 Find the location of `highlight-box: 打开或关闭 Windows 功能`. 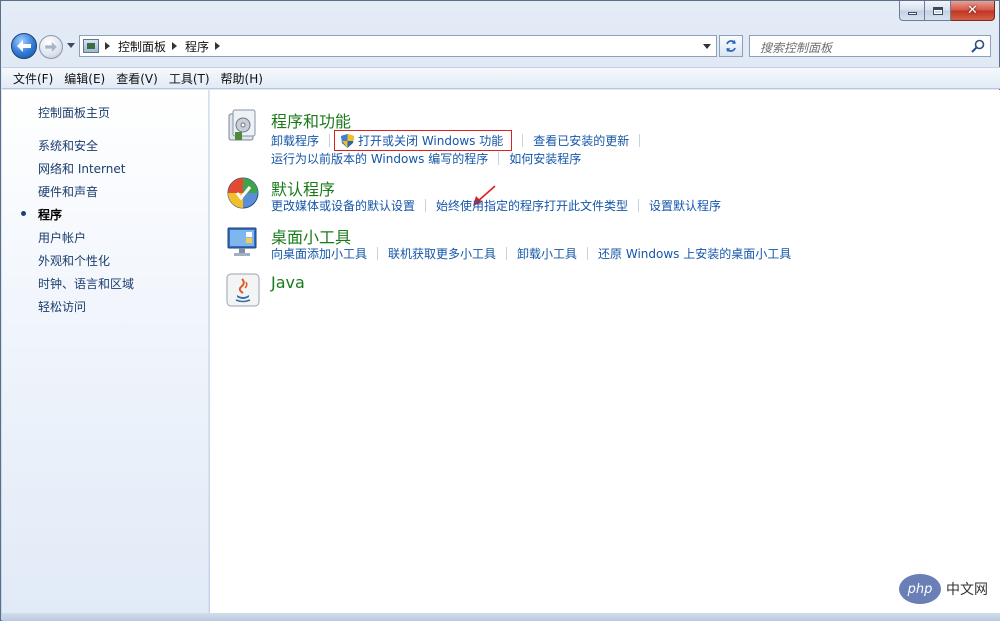

highlight-box: 打开或关闭 Windows 功能 is located at coordinates (423, 140).